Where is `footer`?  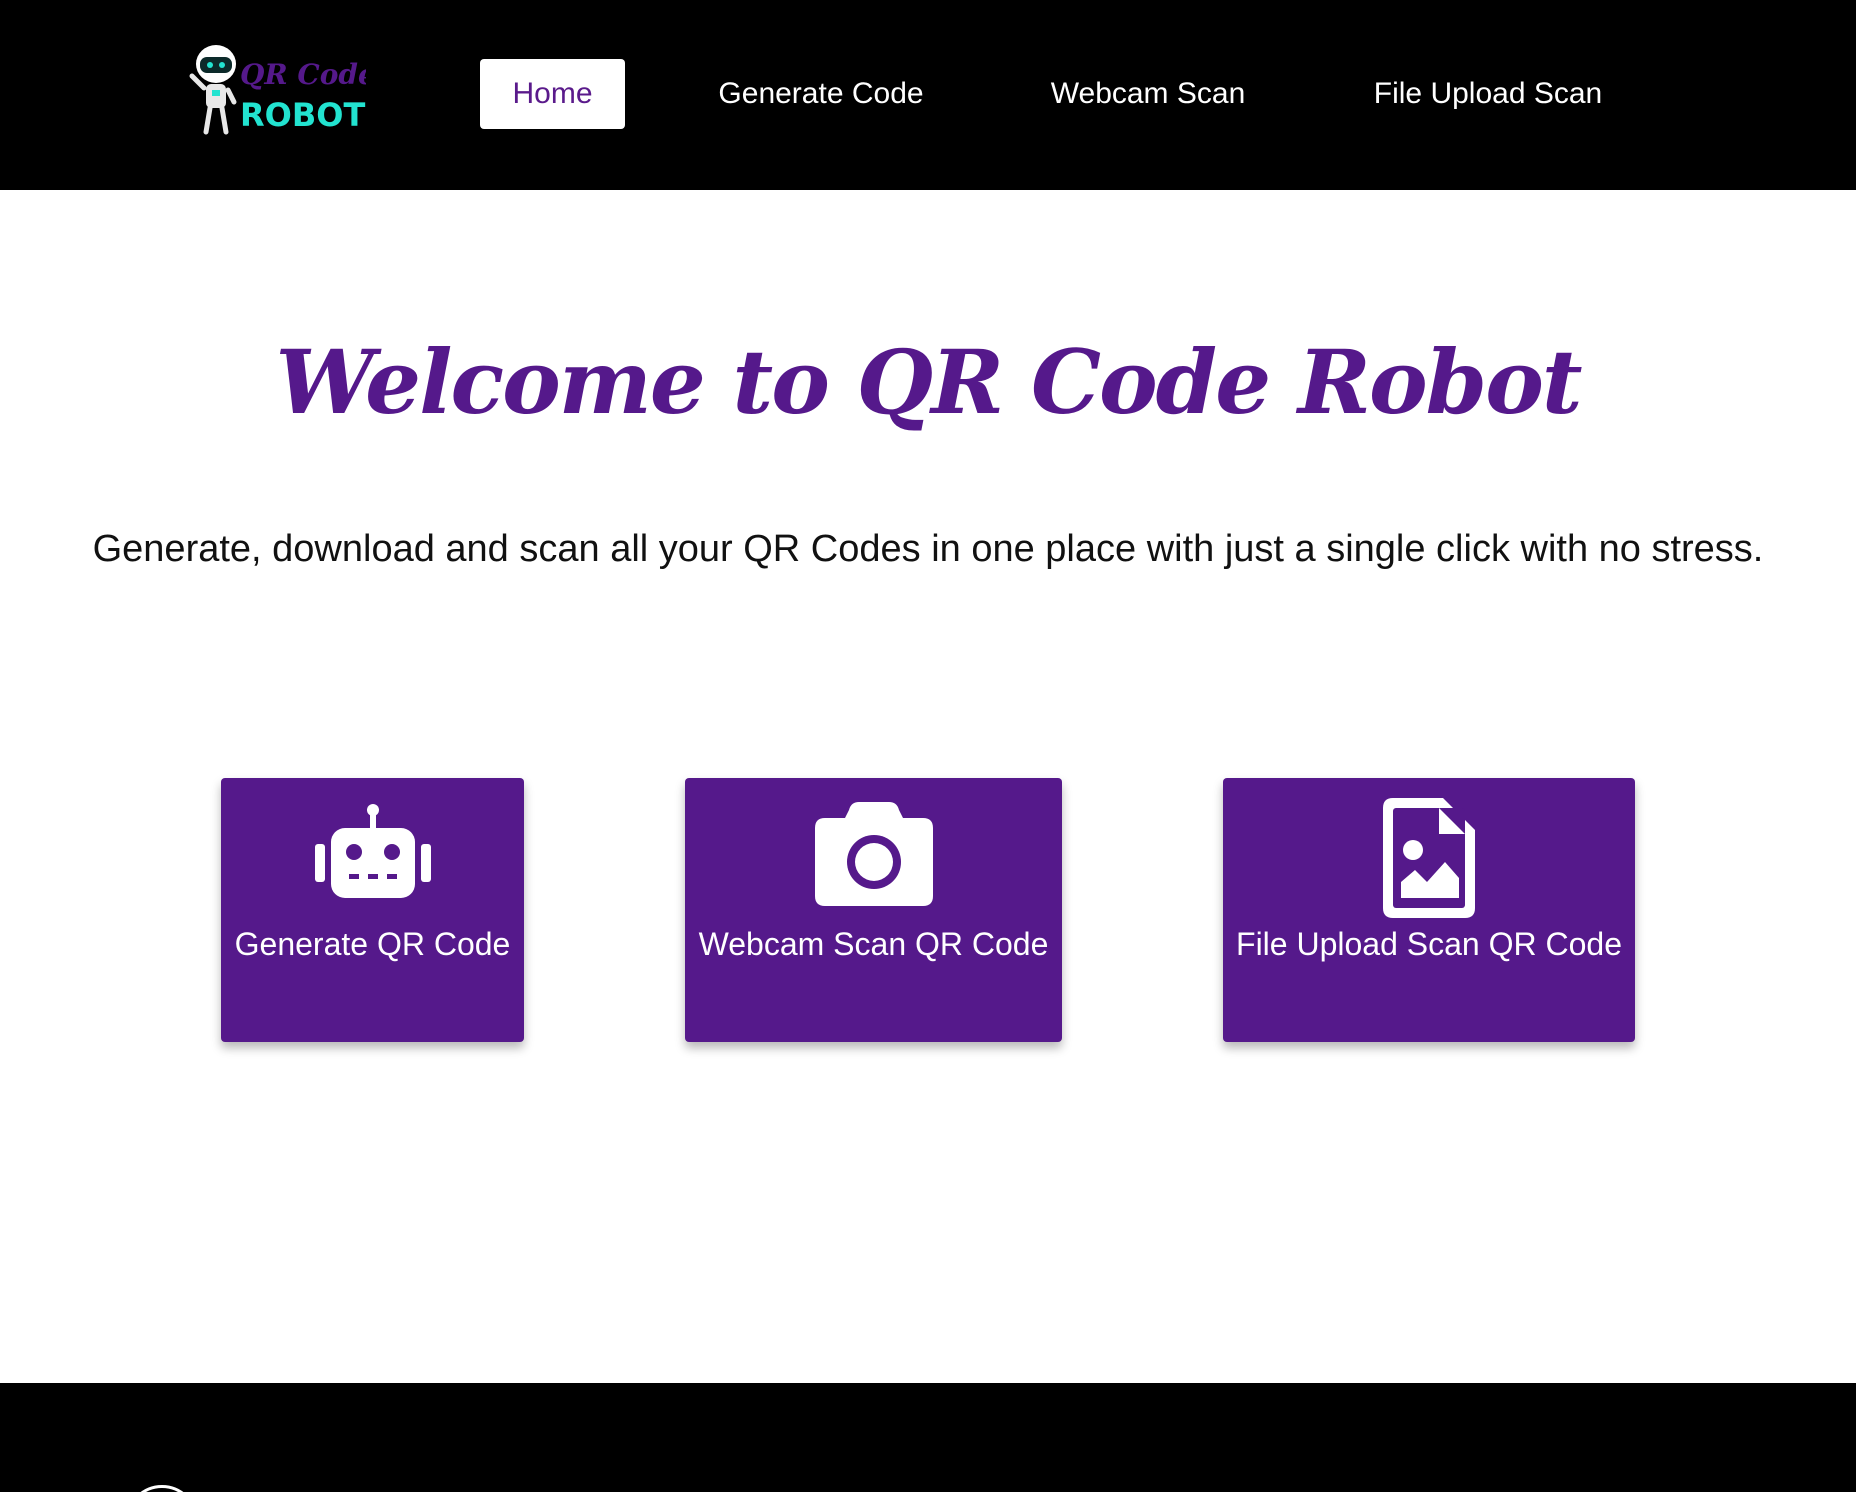
footer is located at coordinates (928, 1437).